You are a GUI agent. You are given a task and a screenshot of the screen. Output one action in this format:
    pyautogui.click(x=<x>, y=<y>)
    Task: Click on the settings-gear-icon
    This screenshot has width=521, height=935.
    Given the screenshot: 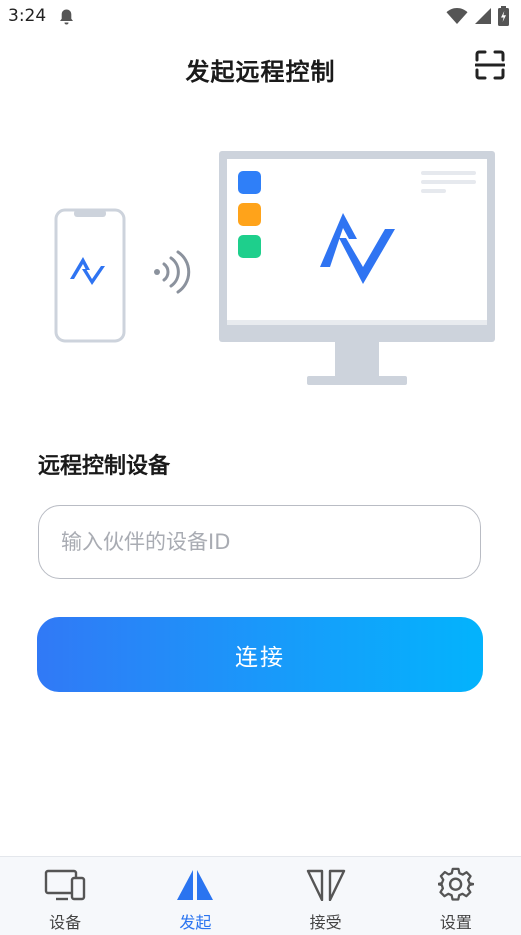 What is the action you would take?
    pyautogui.click(x=456, y=885)
    